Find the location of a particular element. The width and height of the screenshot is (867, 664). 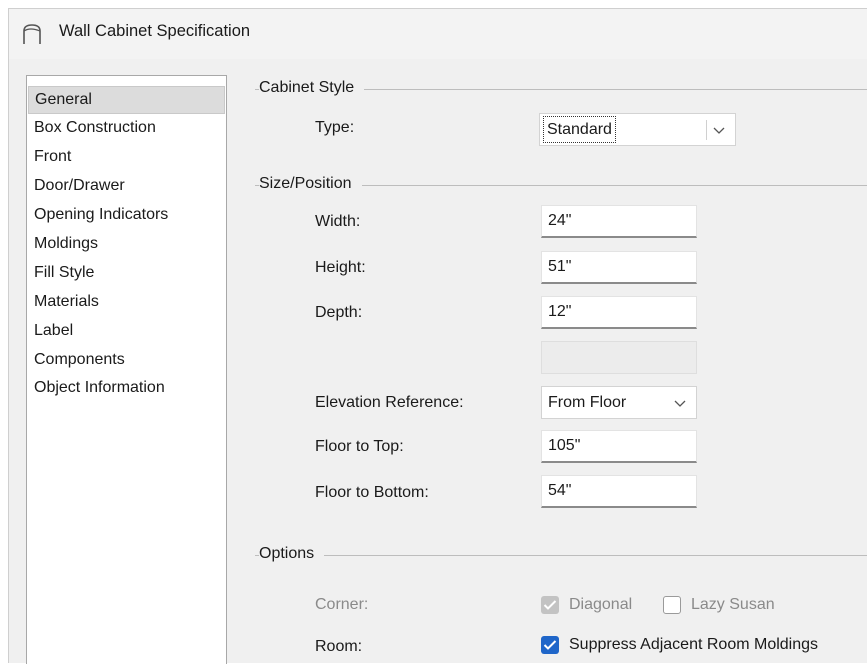

depth-label: Depth: is located at coordinates (339, 312).